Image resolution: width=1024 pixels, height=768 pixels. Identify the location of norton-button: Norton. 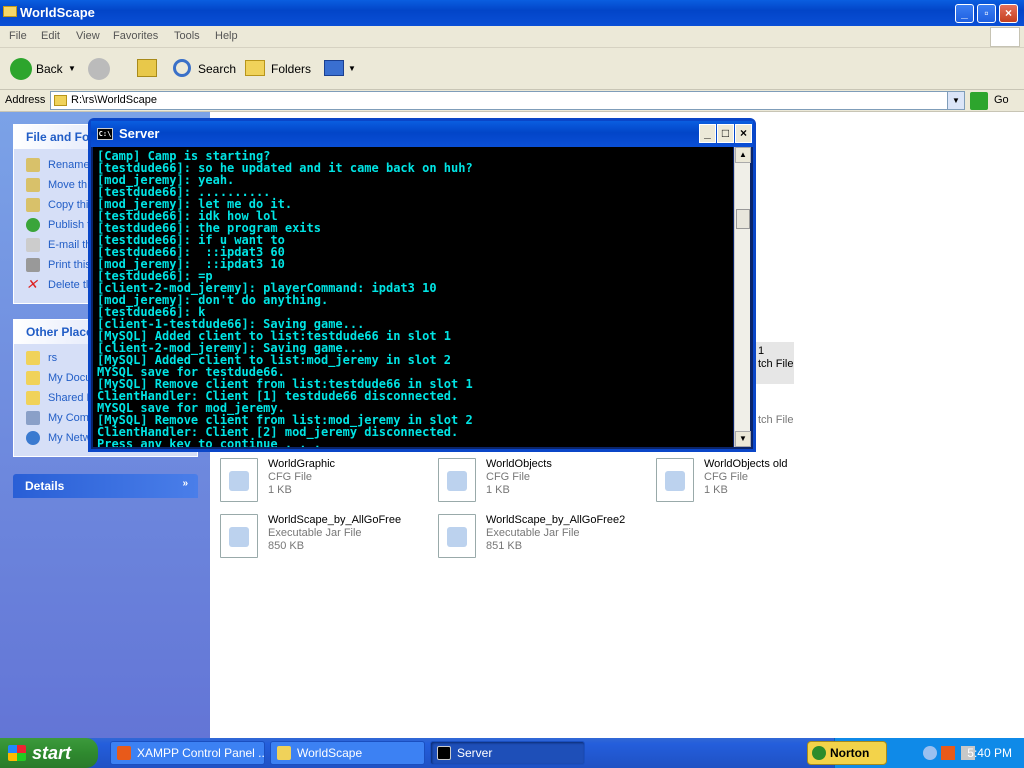
(847, 753).